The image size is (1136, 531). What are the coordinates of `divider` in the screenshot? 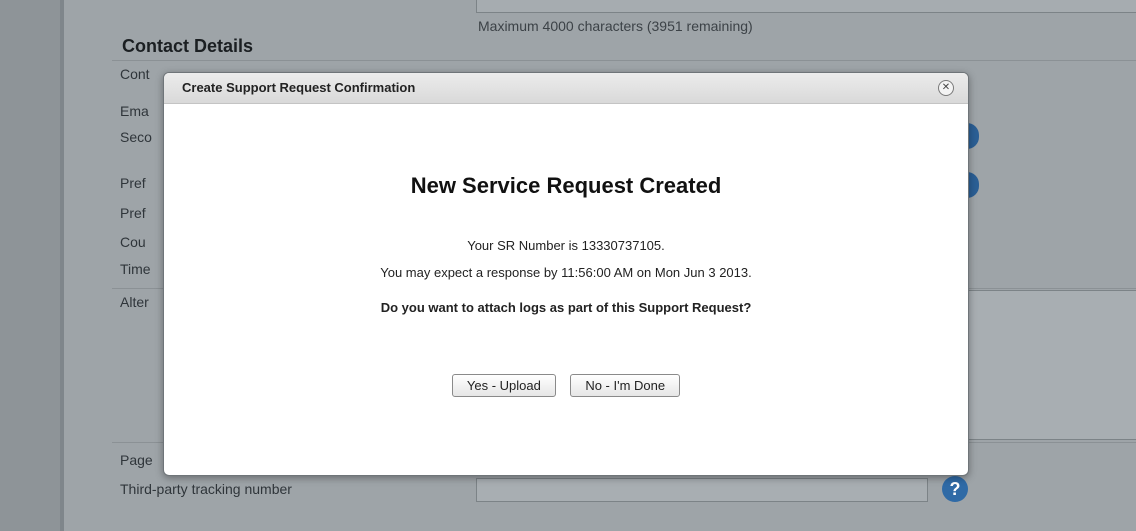 It's located at (624, 60).